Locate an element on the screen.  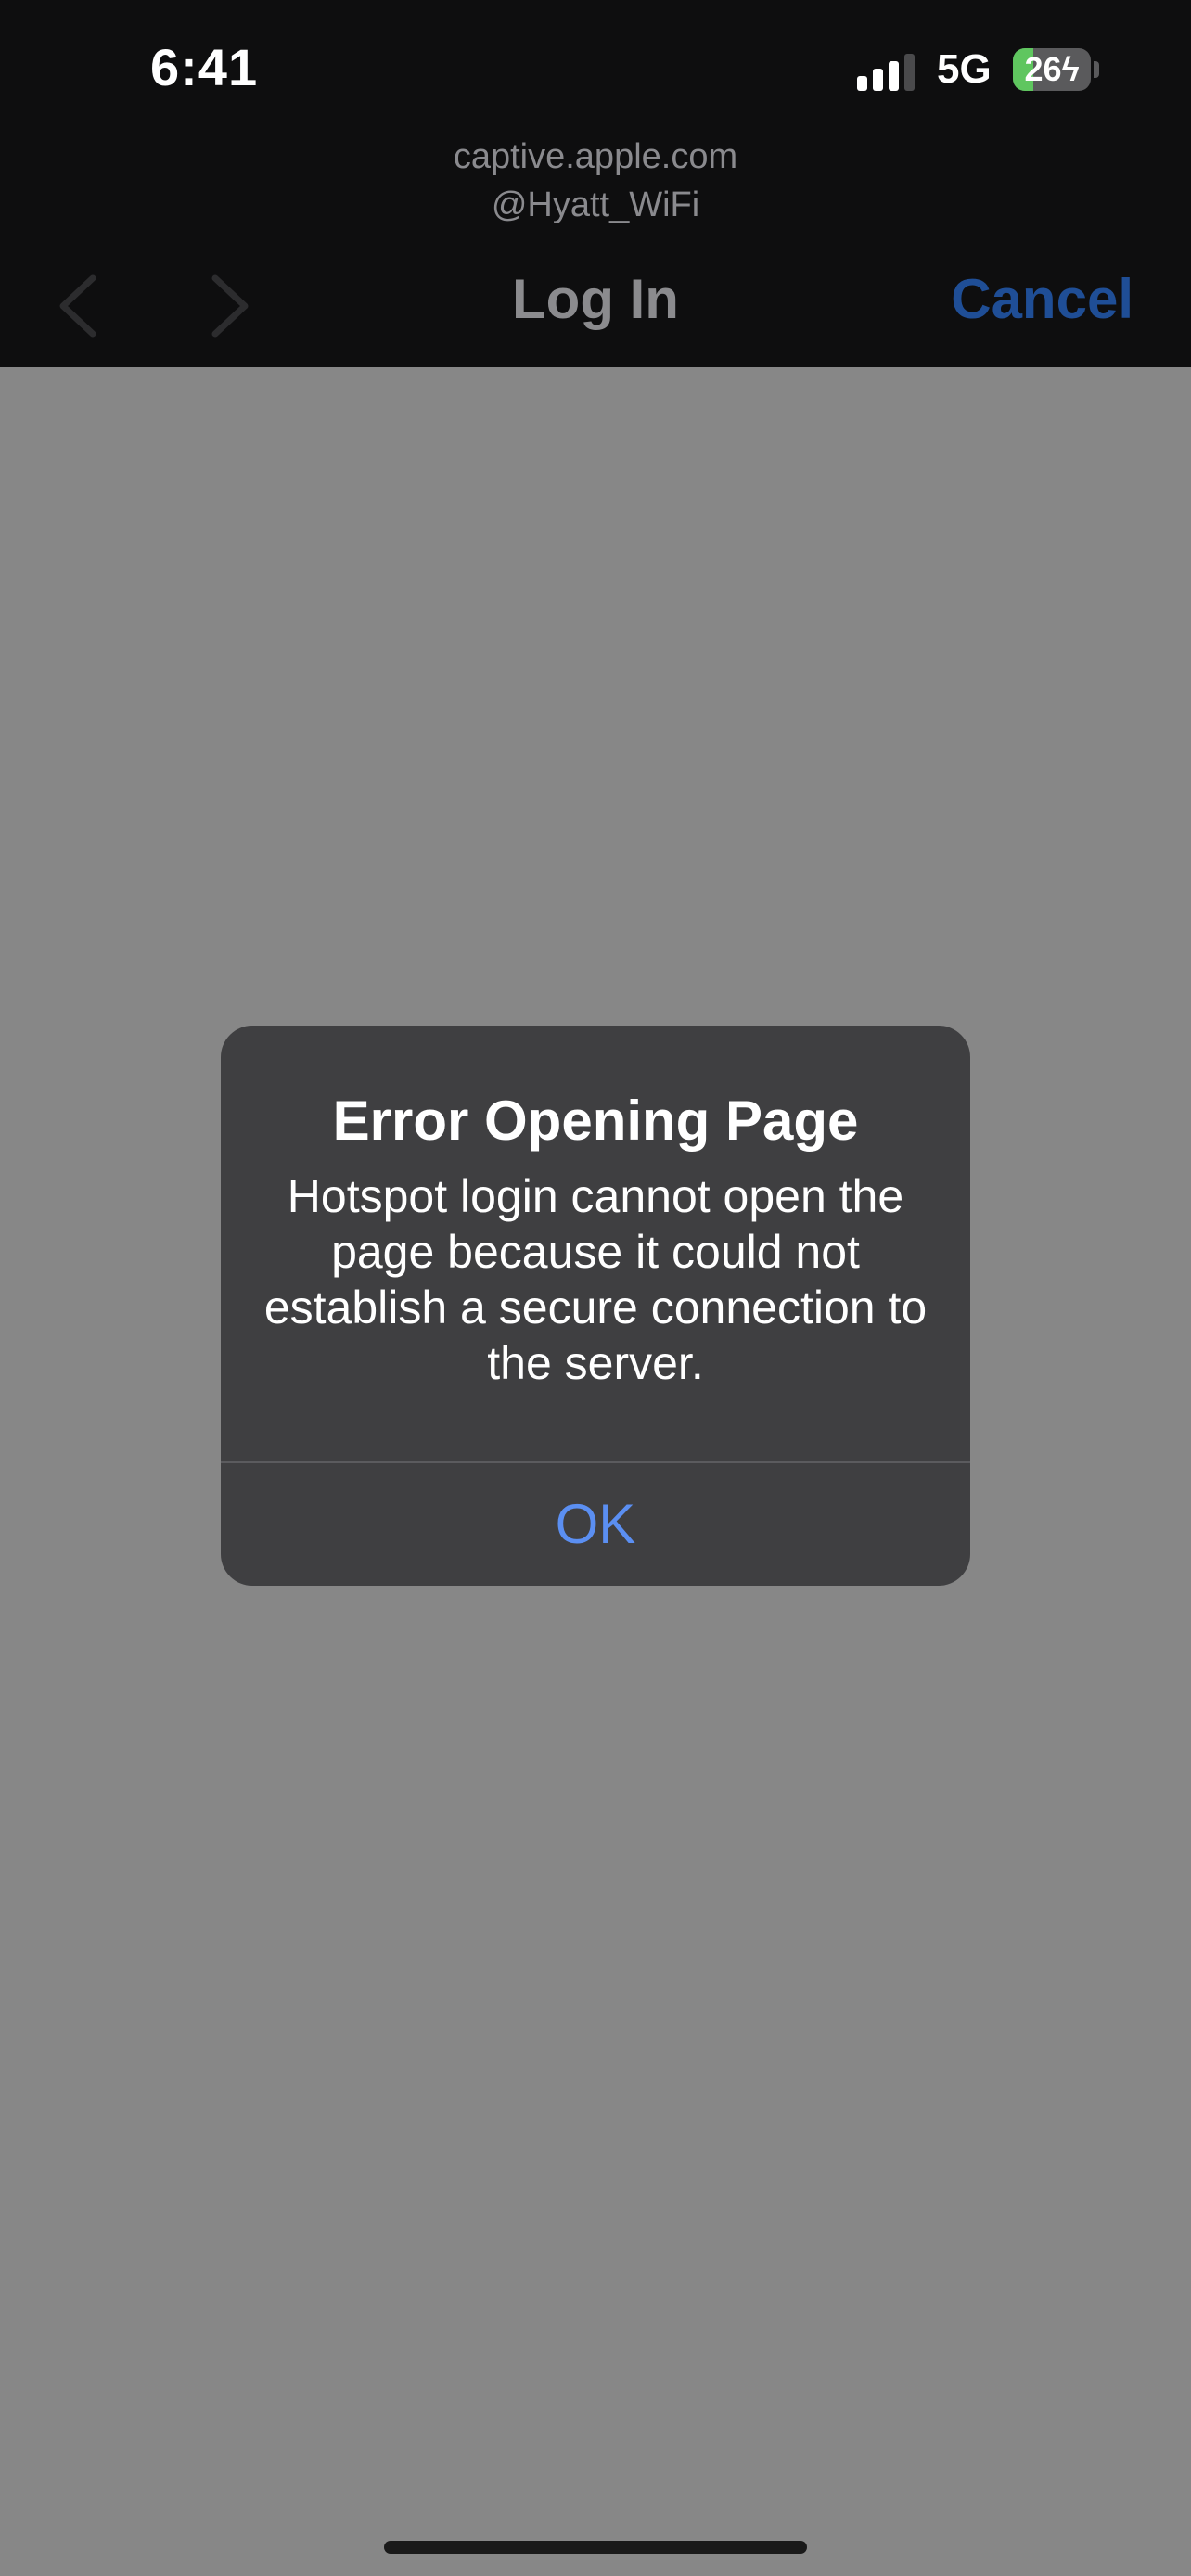
charging-bolt-icon: ϟ is located at coordinates (1070, 69).